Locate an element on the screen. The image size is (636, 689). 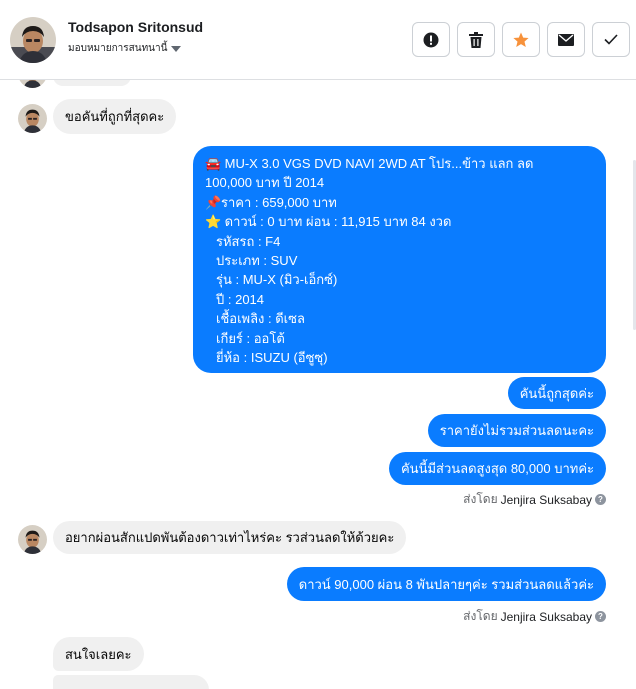
listing-price: 📌ราคา : 659,000 บาท is located at coordinates (399, 202).